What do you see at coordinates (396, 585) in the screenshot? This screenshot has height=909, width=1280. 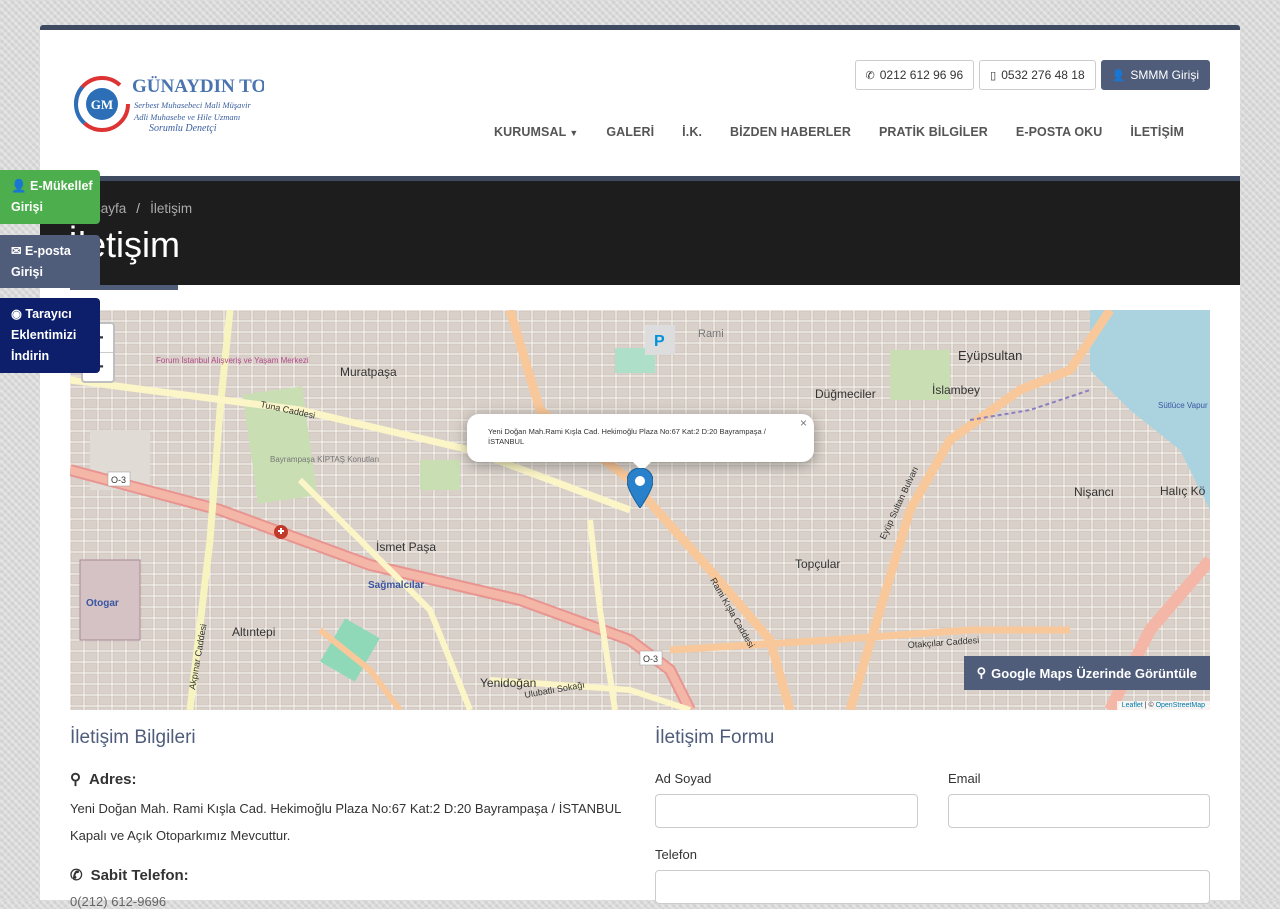 I see `map-label-sagmalcilar: Sağmalcılar` at bounding box center [396, 585].